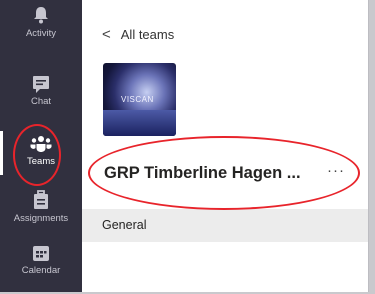 This screenshot has width=375, height=294. I want to click on nav-activity-label: Activity, so click(41, 33).